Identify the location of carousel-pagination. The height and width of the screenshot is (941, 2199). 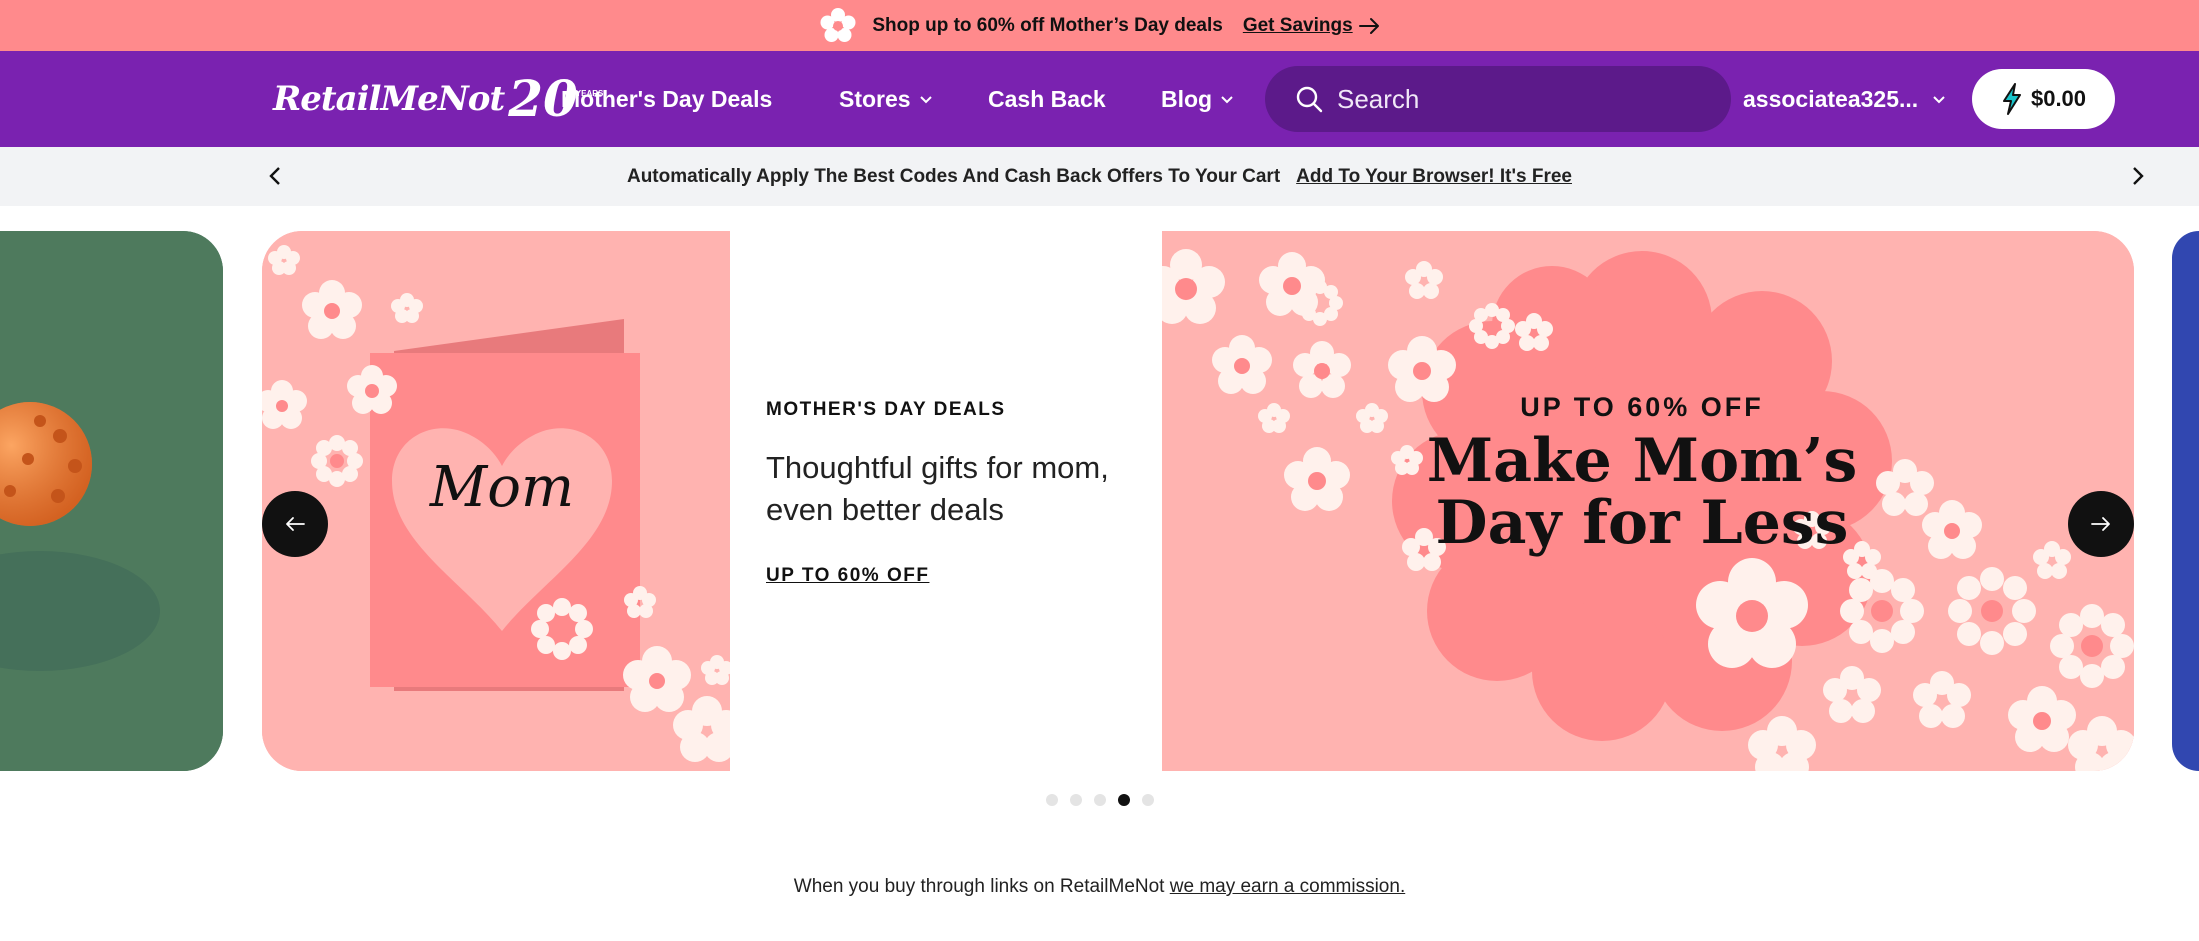
(1099, 800).